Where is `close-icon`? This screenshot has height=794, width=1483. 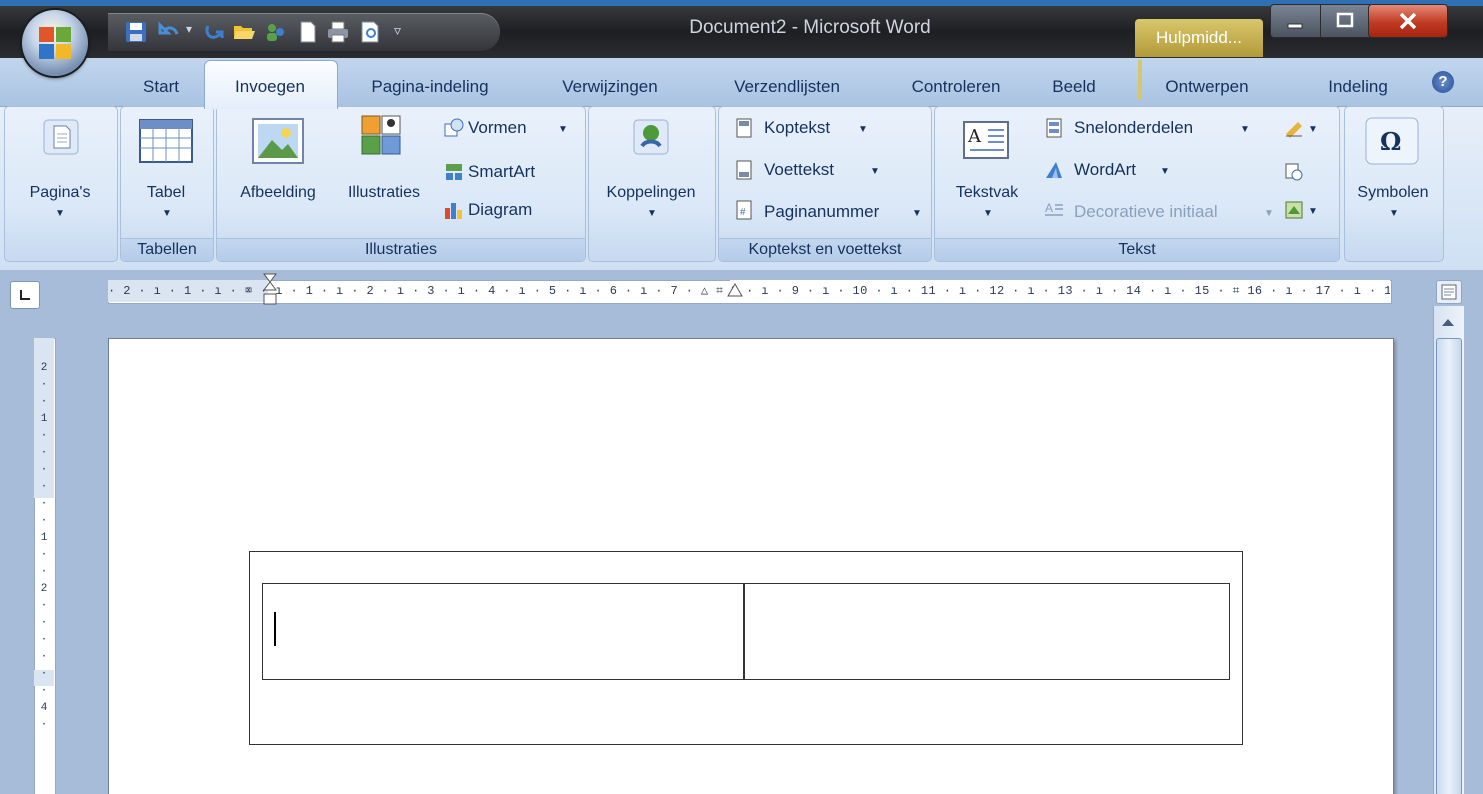 close-icon is located at coordinates (1408, 21).